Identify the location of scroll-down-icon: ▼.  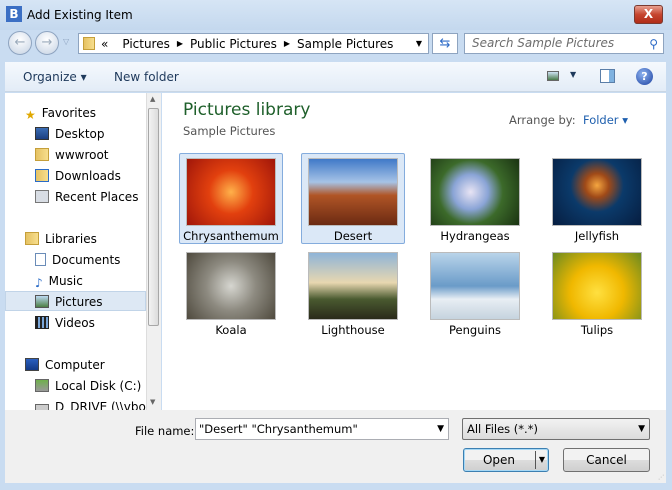
(152, 402).